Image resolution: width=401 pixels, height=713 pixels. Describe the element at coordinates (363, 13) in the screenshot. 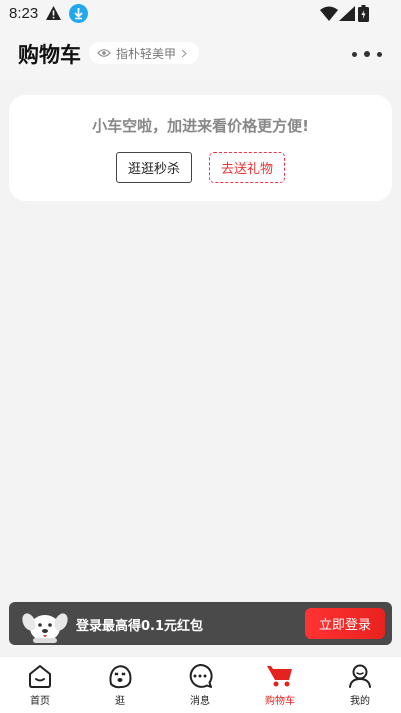

I see `battery-icon` at that location.